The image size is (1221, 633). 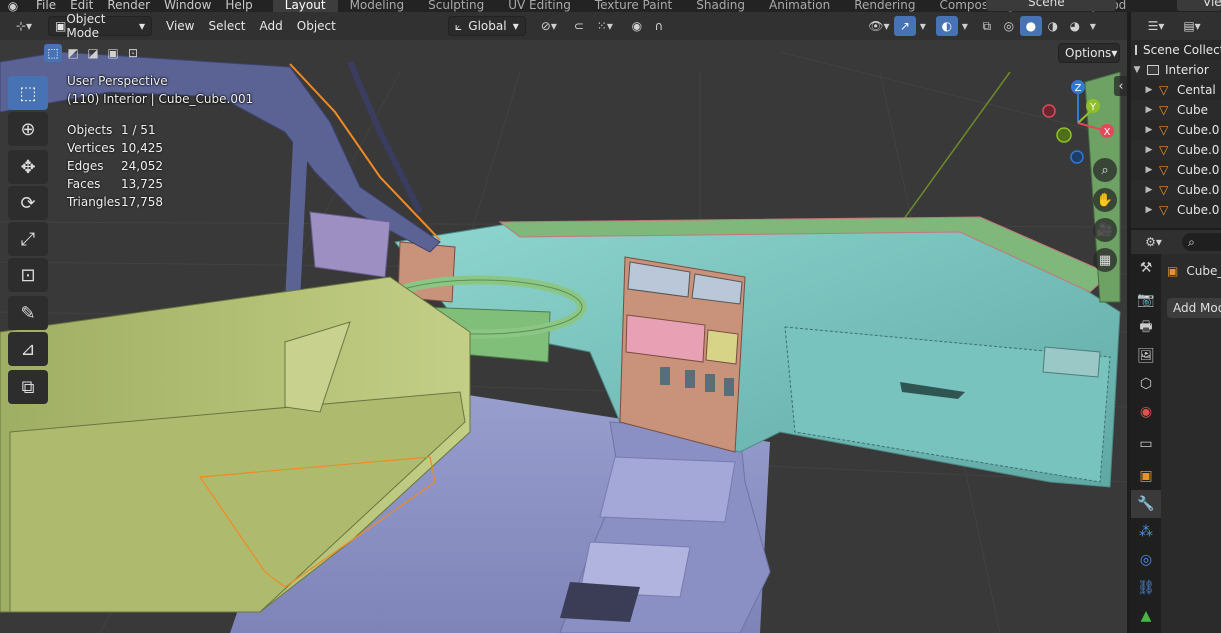 I want to click on outliner-item: ▶ ▽ Cental, so click(x=1176, y=90).